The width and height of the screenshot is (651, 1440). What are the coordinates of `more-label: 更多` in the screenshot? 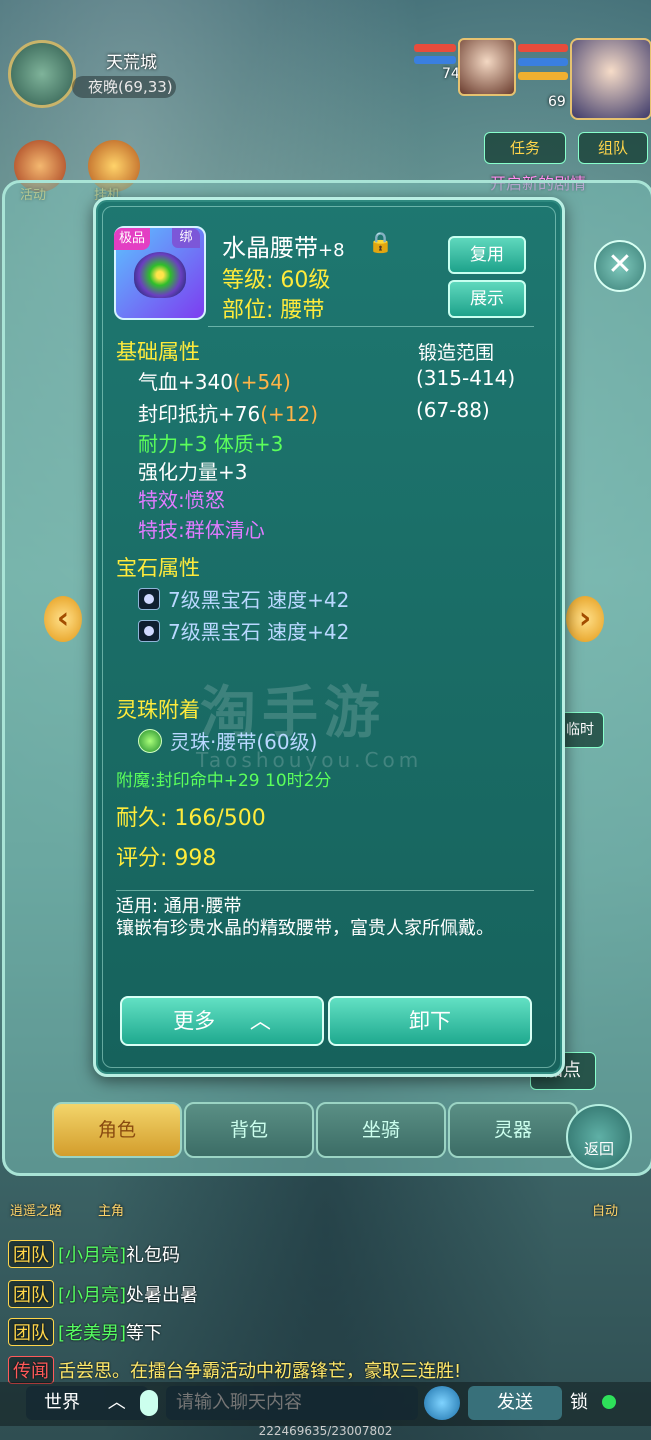 It's located at (194, 1021).